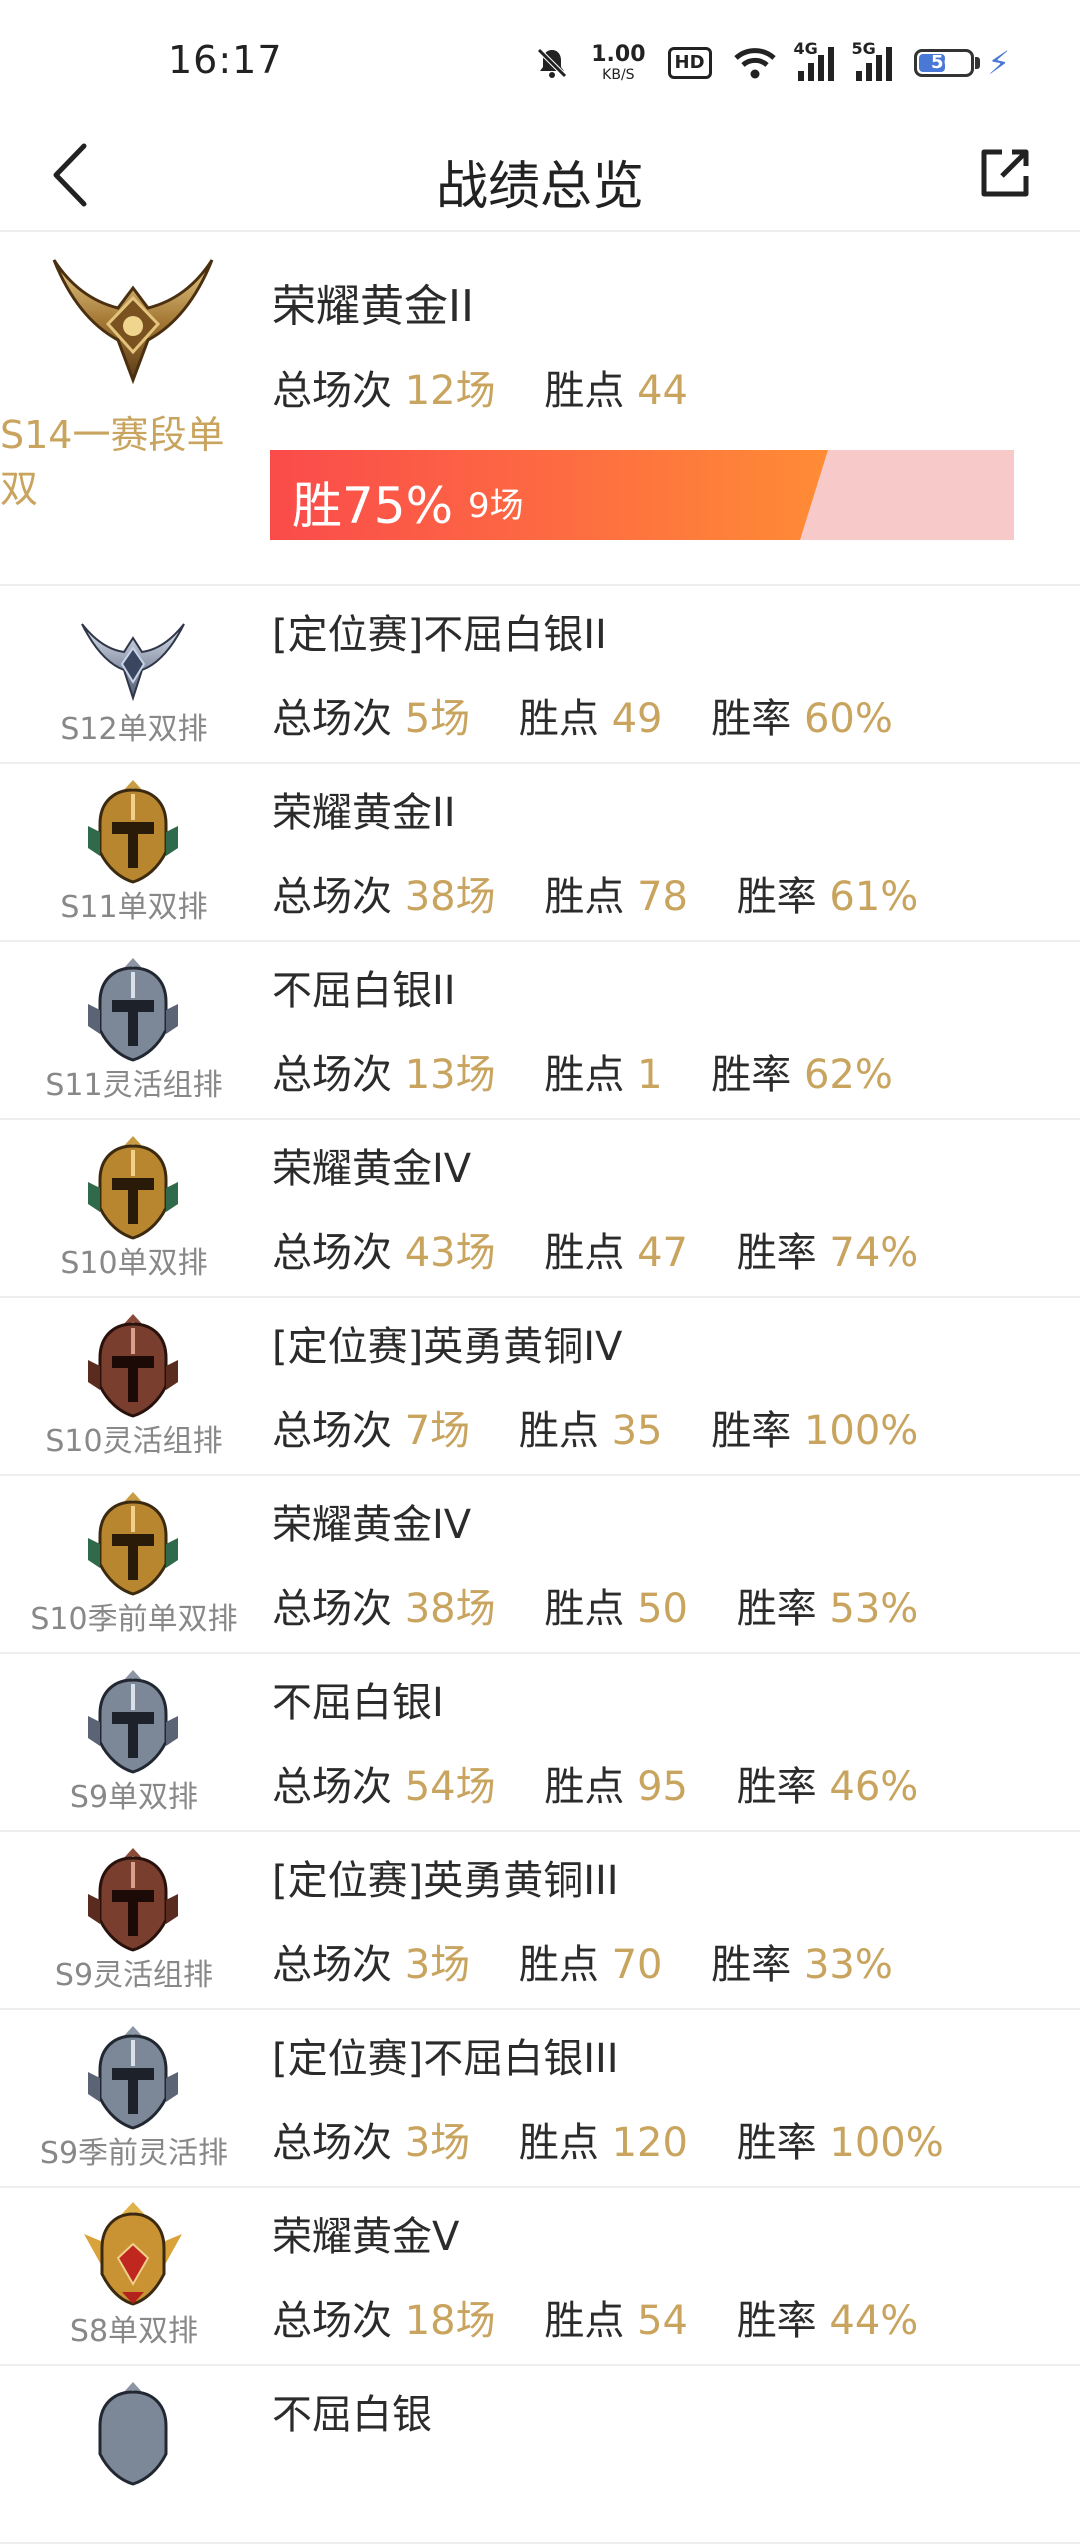  What do you see at coordinates (540, 1743) in the screenshot?
I see `list-item: S9单双排 不屈白银I 总场次 54场 胜点 95 胜率 46%` at bounding box center [540, 1743].